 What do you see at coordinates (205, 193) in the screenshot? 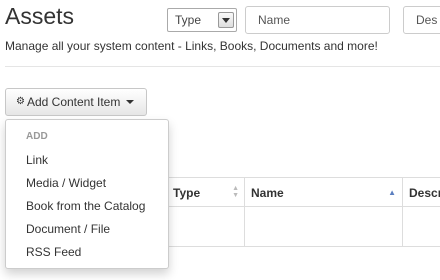
I see `column-header-type: Type ▲ ▼` at bounding box center [205, 193].